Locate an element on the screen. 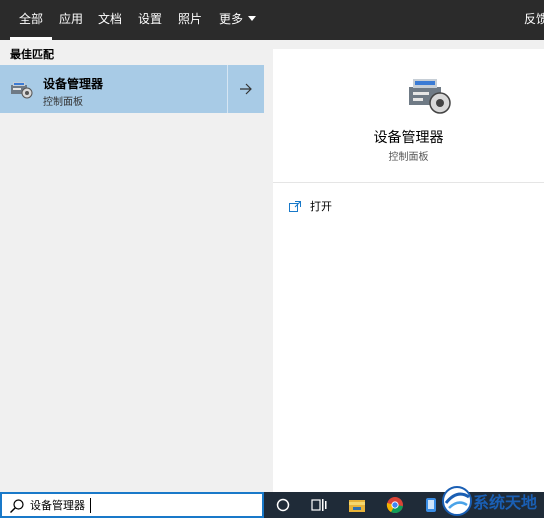 The width and height of the screenshot is (544, 518). tab-documents: 文档 is located at coordinates (110, 20).